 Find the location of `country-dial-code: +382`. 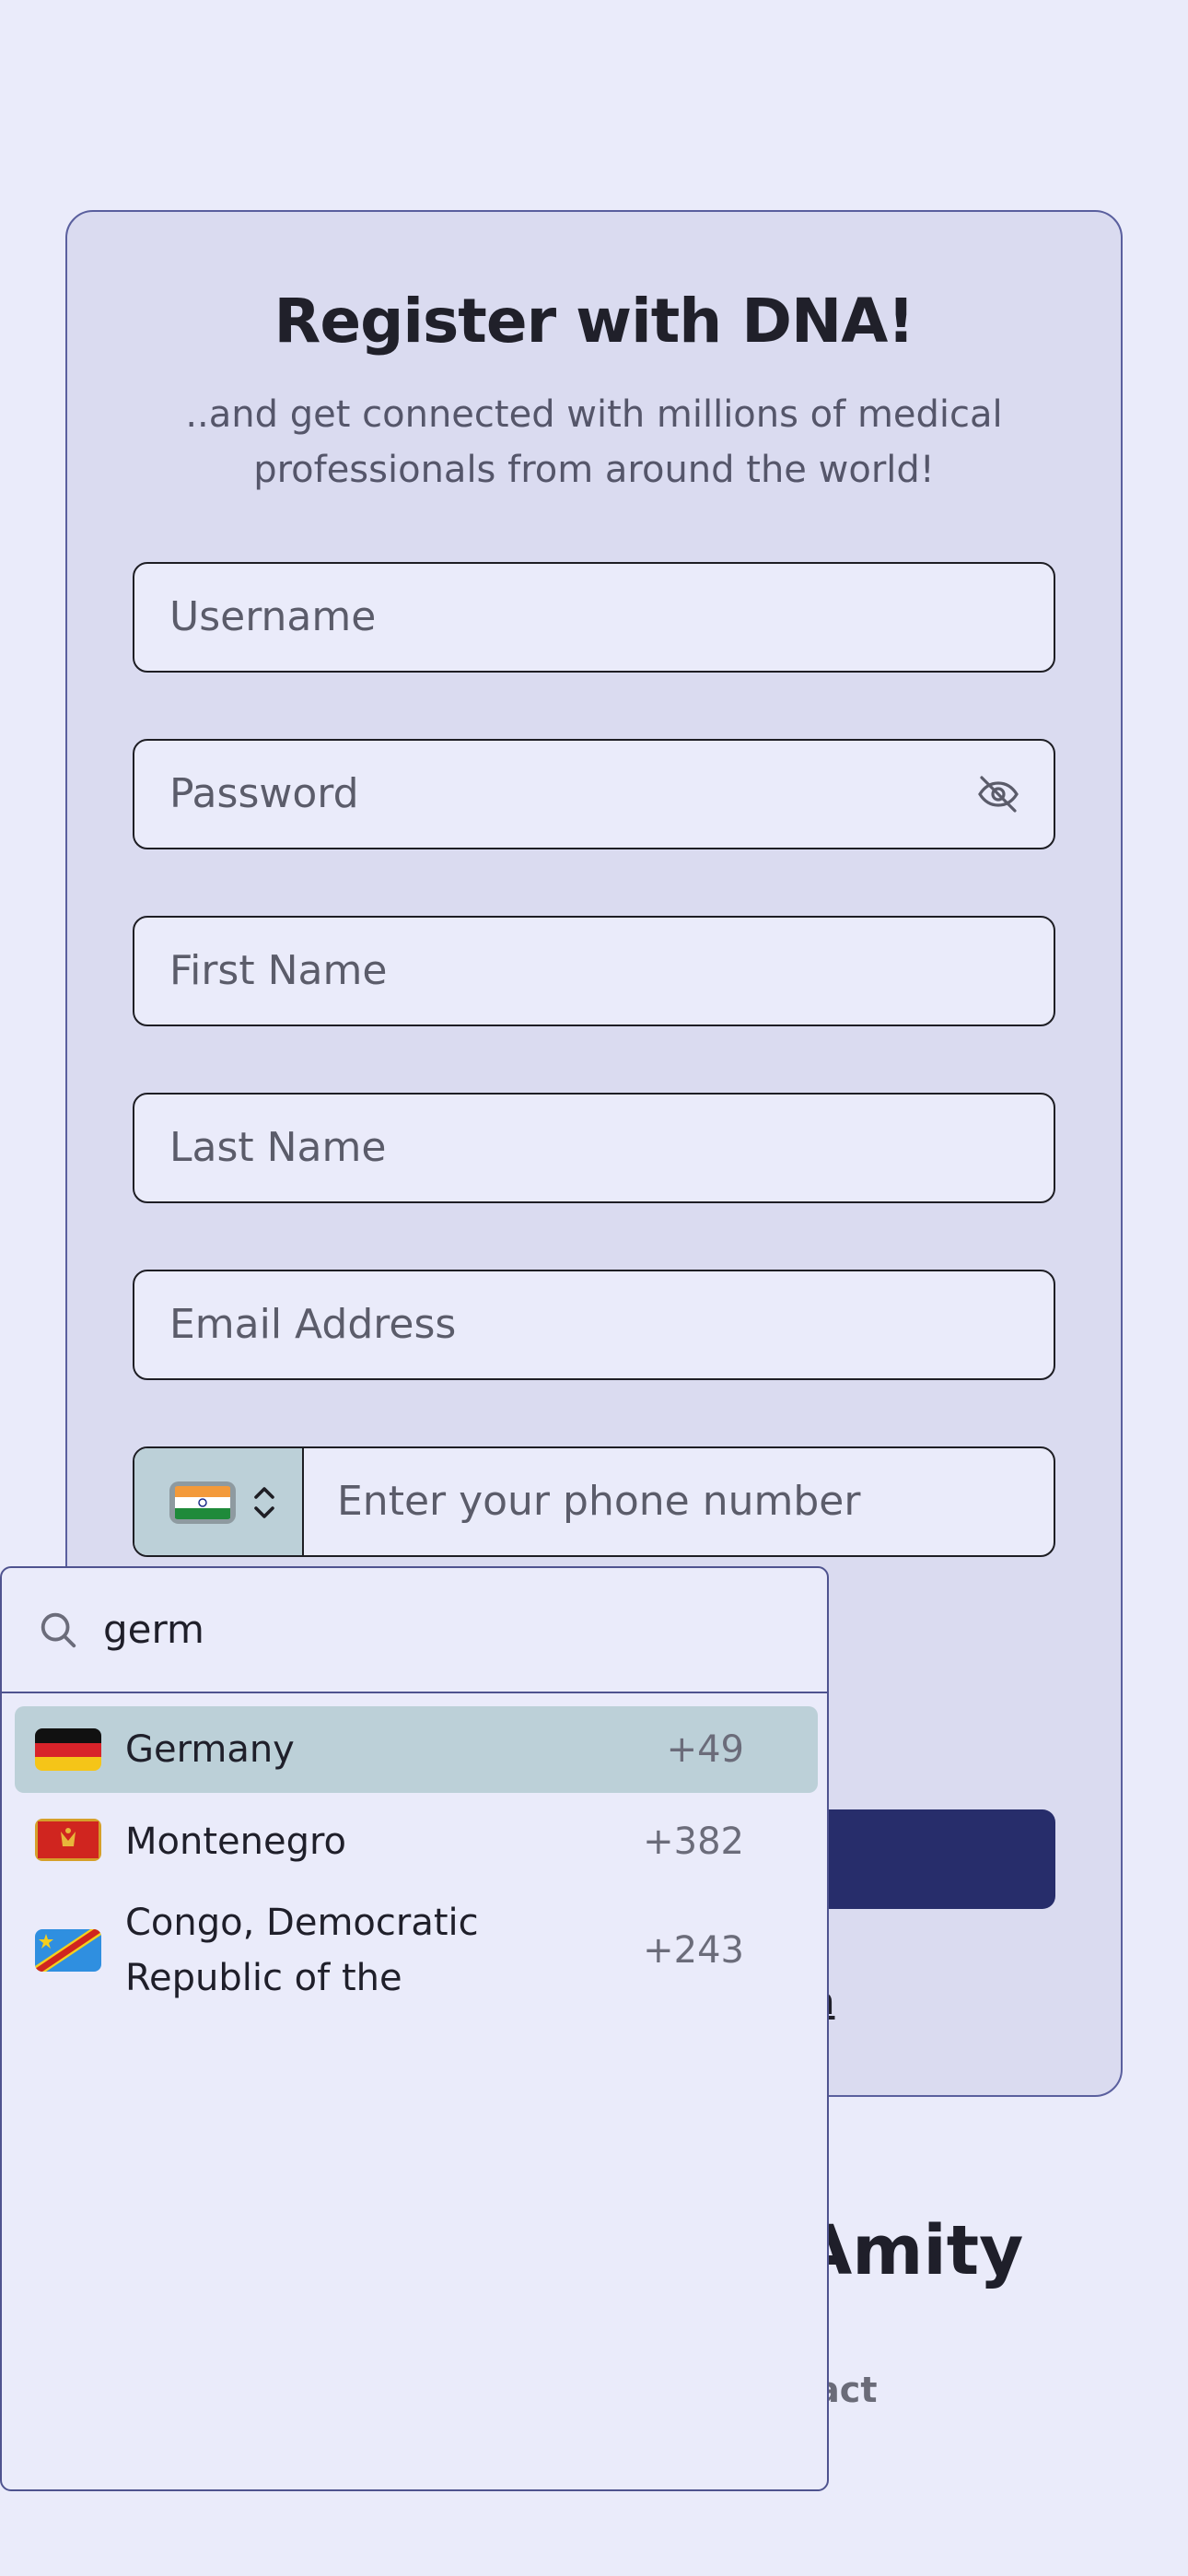

country-dial-code: +382 is located at coordinates (693, 1842).